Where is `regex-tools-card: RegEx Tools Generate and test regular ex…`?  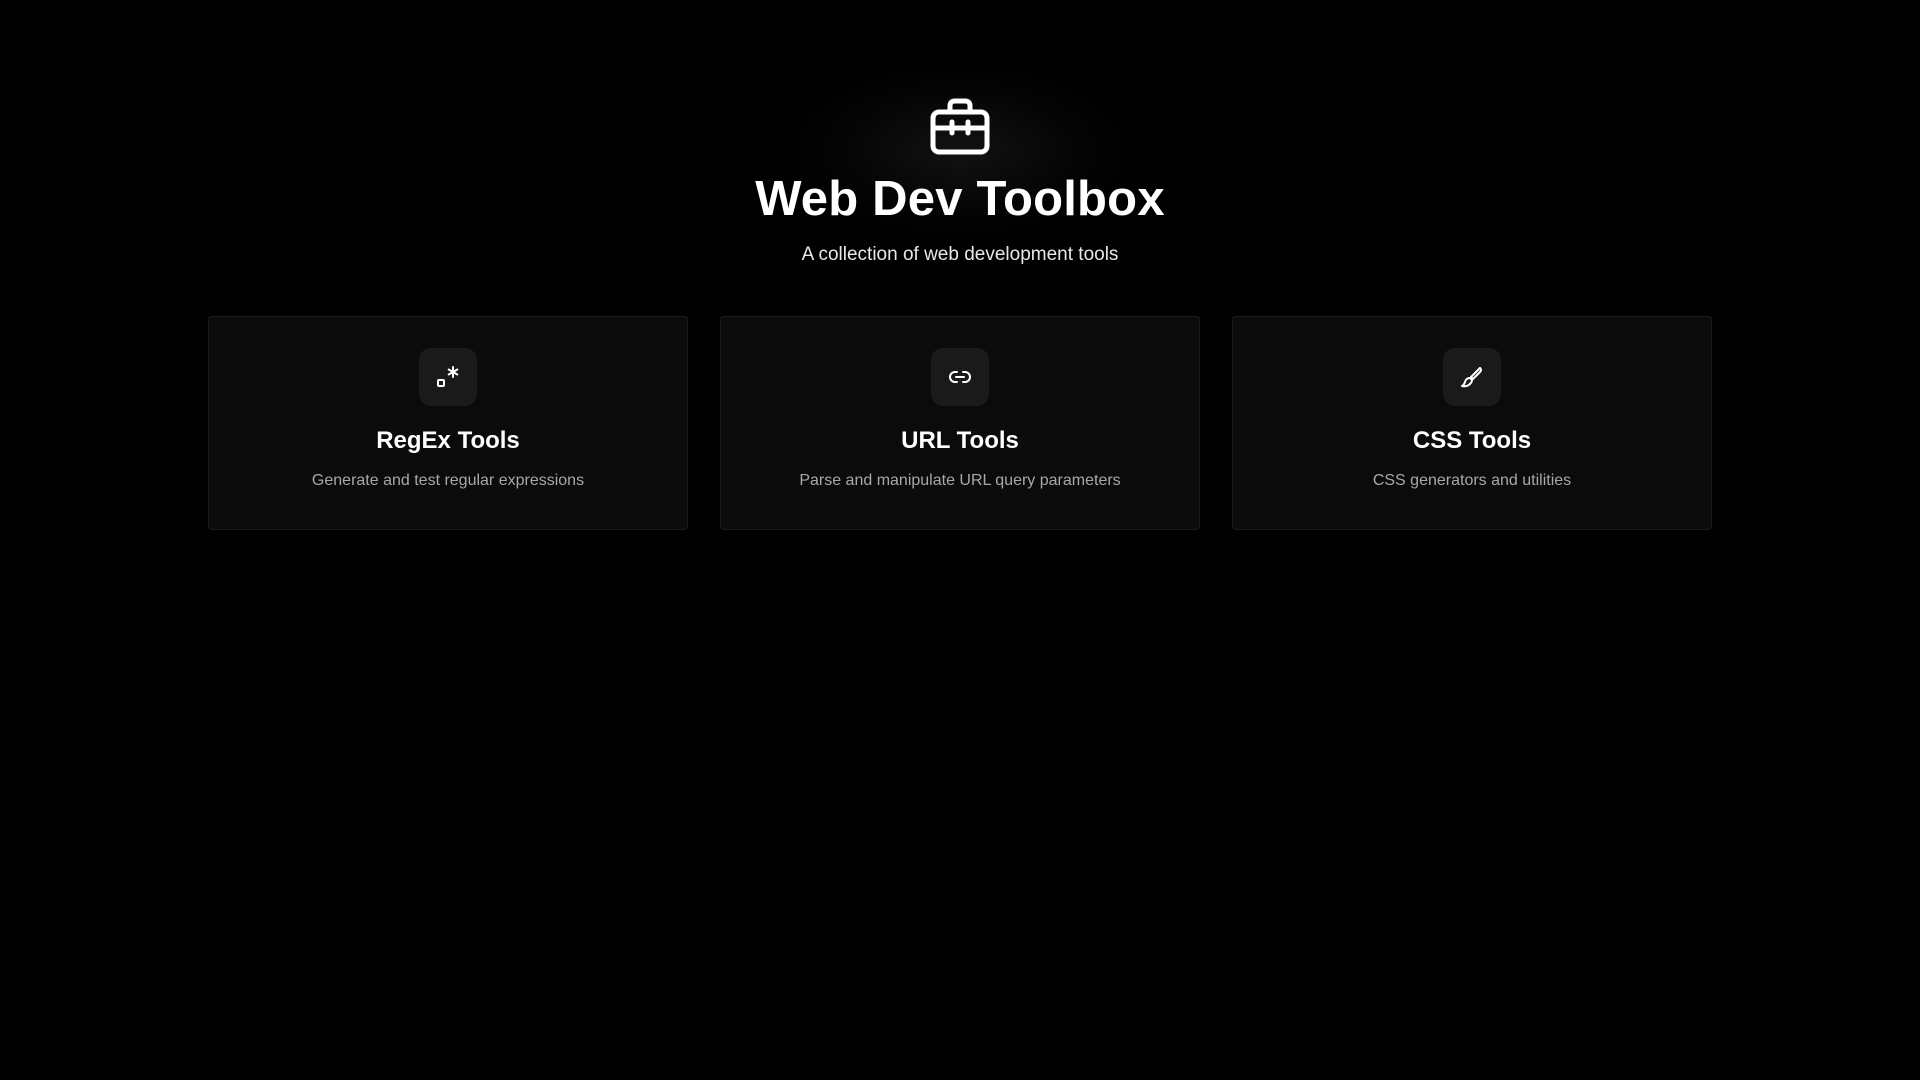 regex-tools-card: RegEx Tools Generate and test regular ex… is located at coordinates (448, 423).